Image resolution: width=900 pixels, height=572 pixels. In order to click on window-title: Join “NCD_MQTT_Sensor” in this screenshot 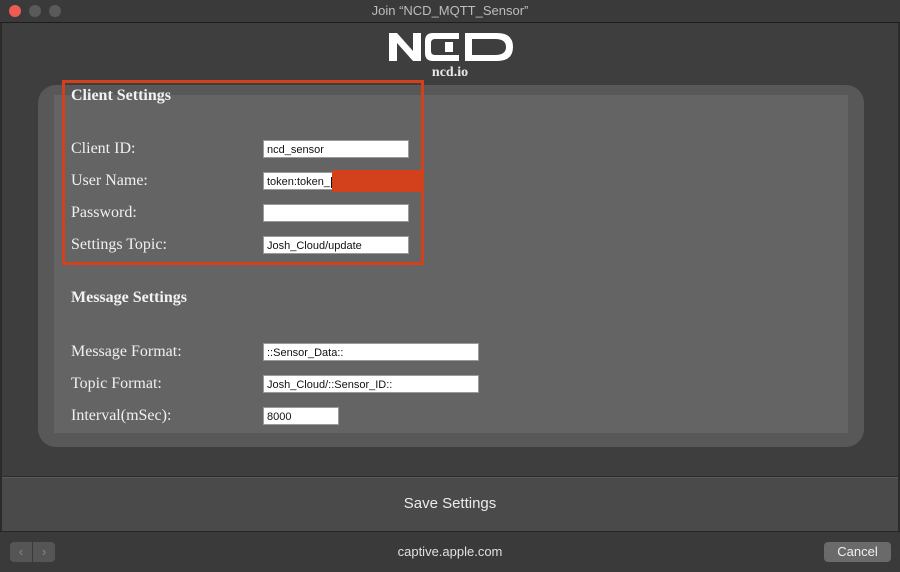, I will do `click(450, 10)`.